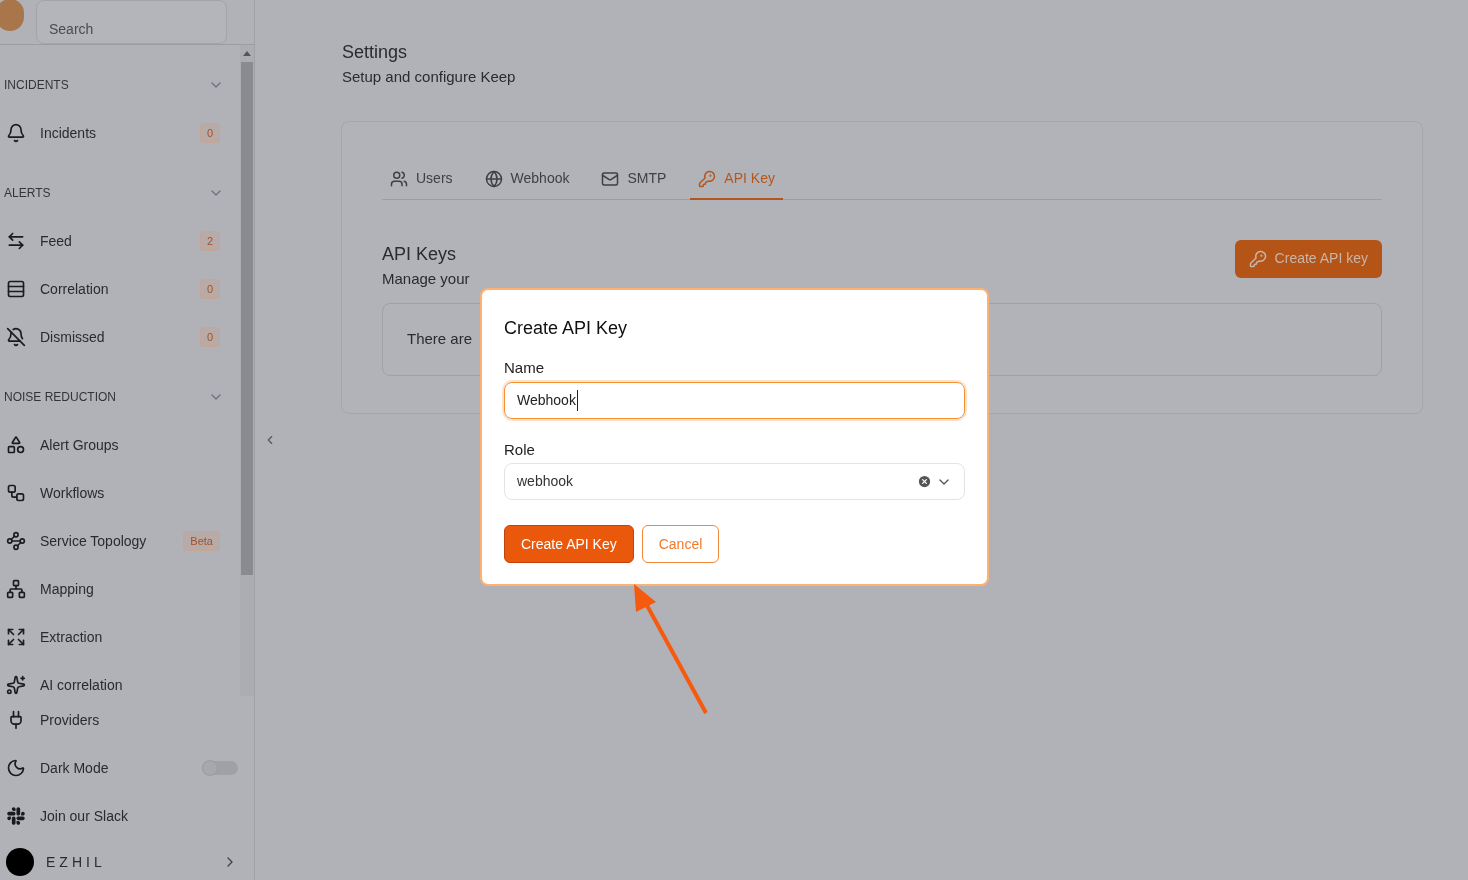 Image resolution: width=1468 pixels, height=880 pixels. Describe the element at coordinates (16, 493) in the screenshot. I see `workflow-icon` at that location.